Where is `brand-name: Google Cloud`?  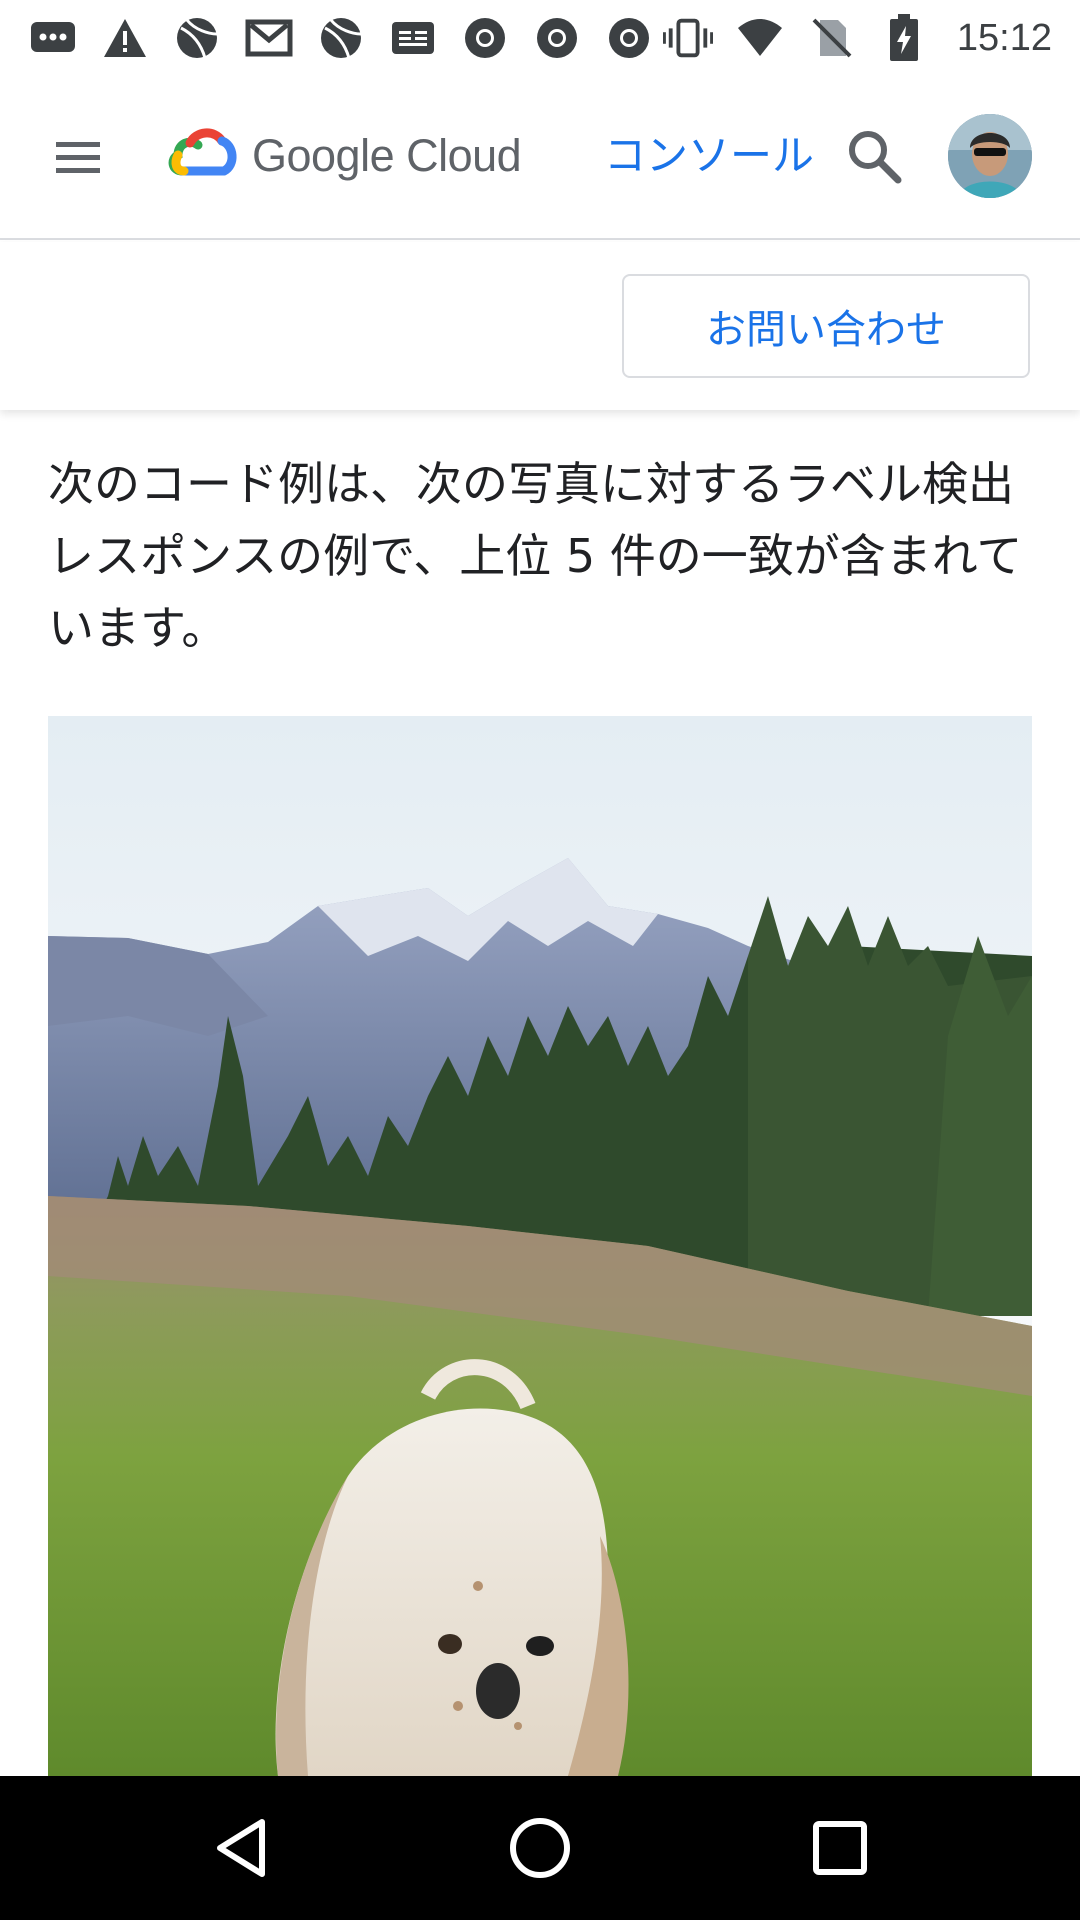 brand-name: Google Cloud is located at coordinates (387, 156).